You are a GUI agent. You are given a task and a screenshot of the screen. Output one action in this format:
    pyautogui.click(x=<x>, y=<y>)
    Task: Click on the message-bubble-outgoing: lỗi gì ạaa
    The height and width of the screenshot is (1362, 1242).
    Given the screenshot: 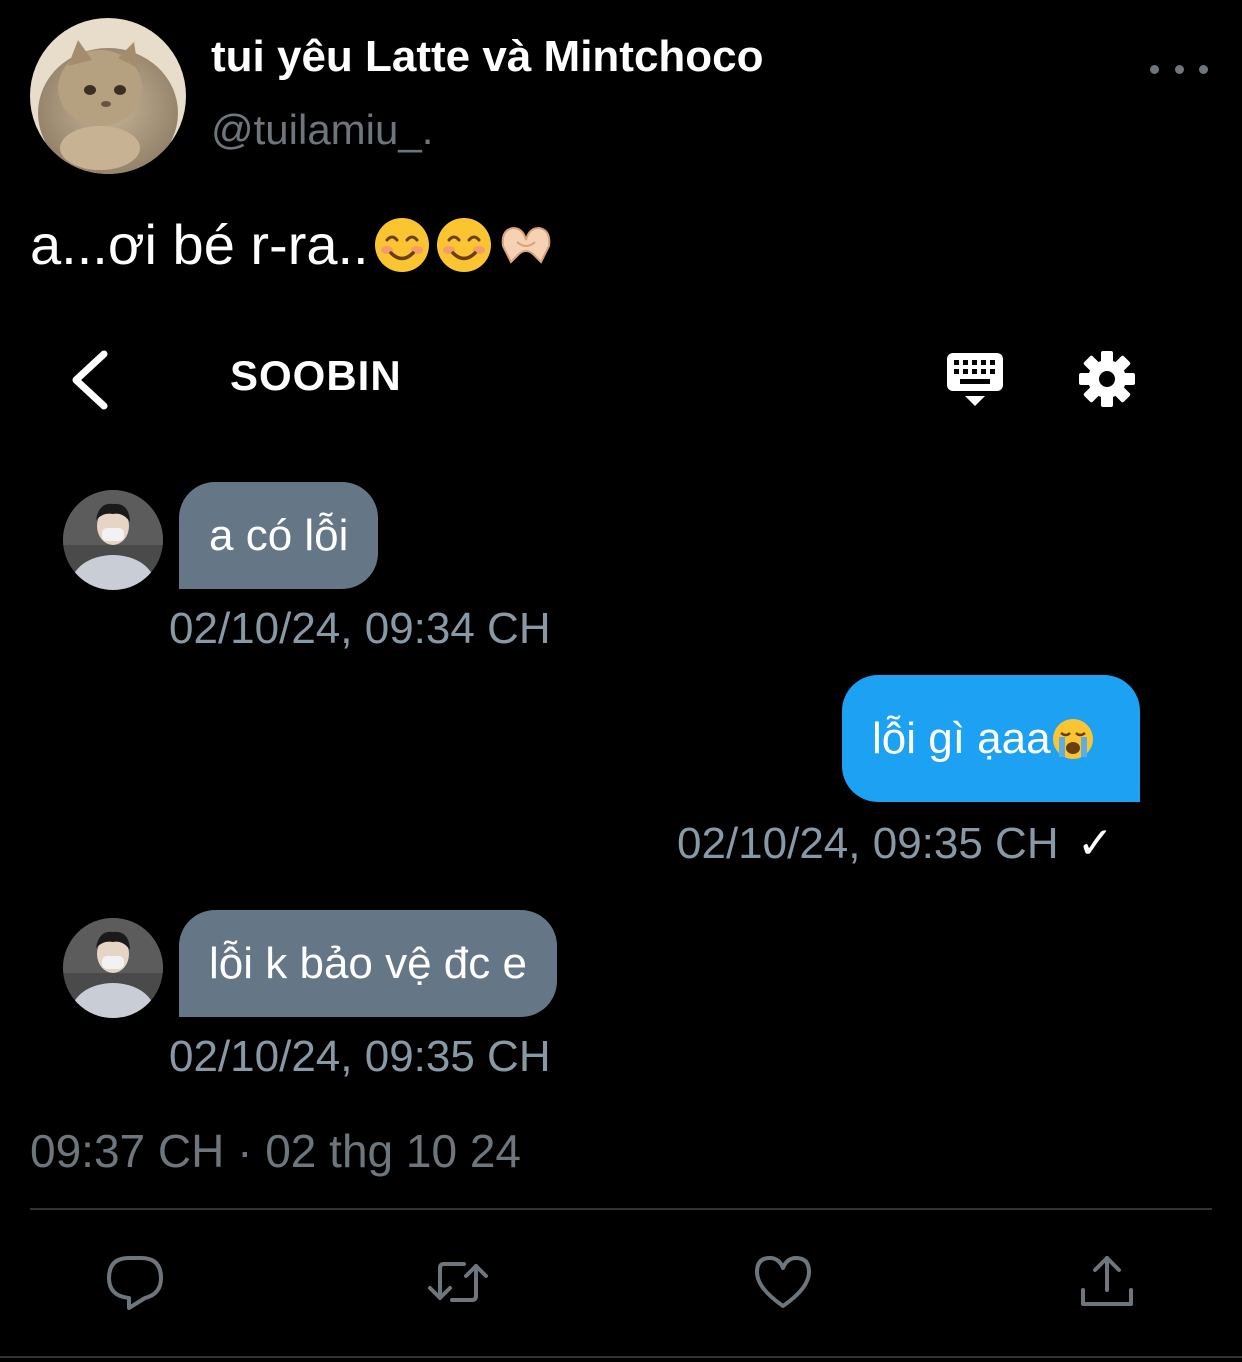 What is the action you would take?
    pyautogui.click(x=991, y=738)
    